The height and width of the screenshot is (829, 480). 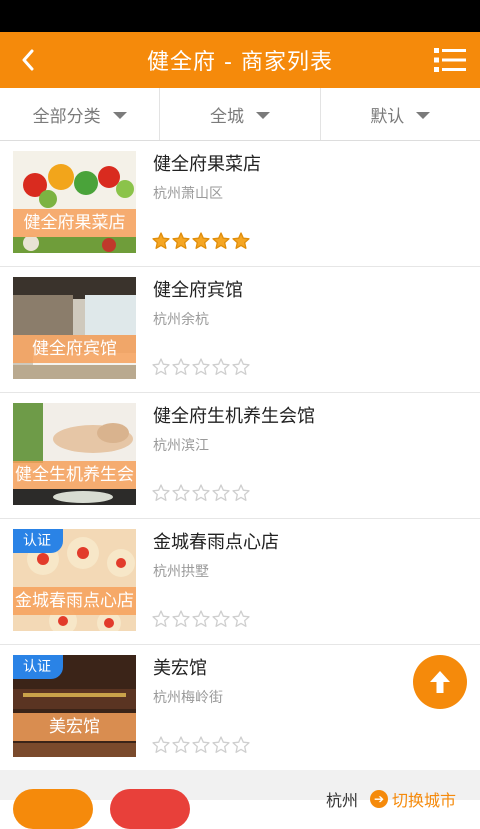 What do you see at coordinates (342, 800) in the screenshot?
I see `current-city: 杭州` at bounding box center [342, 800].